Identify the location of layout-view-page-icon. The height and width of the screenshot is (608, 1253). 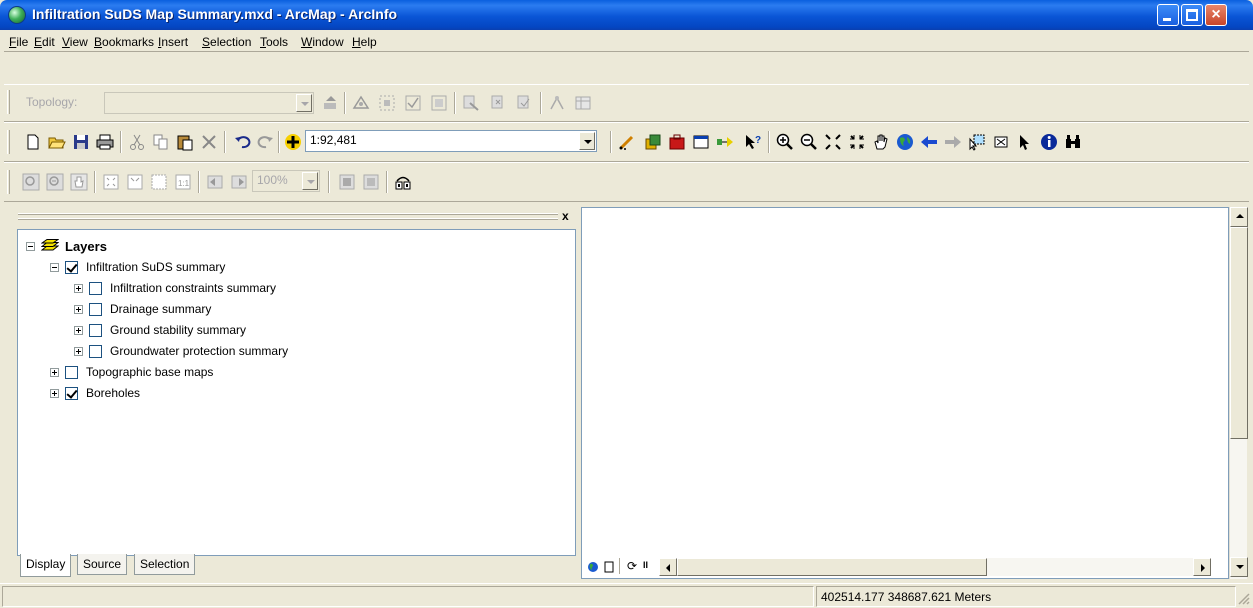
(609, 567).